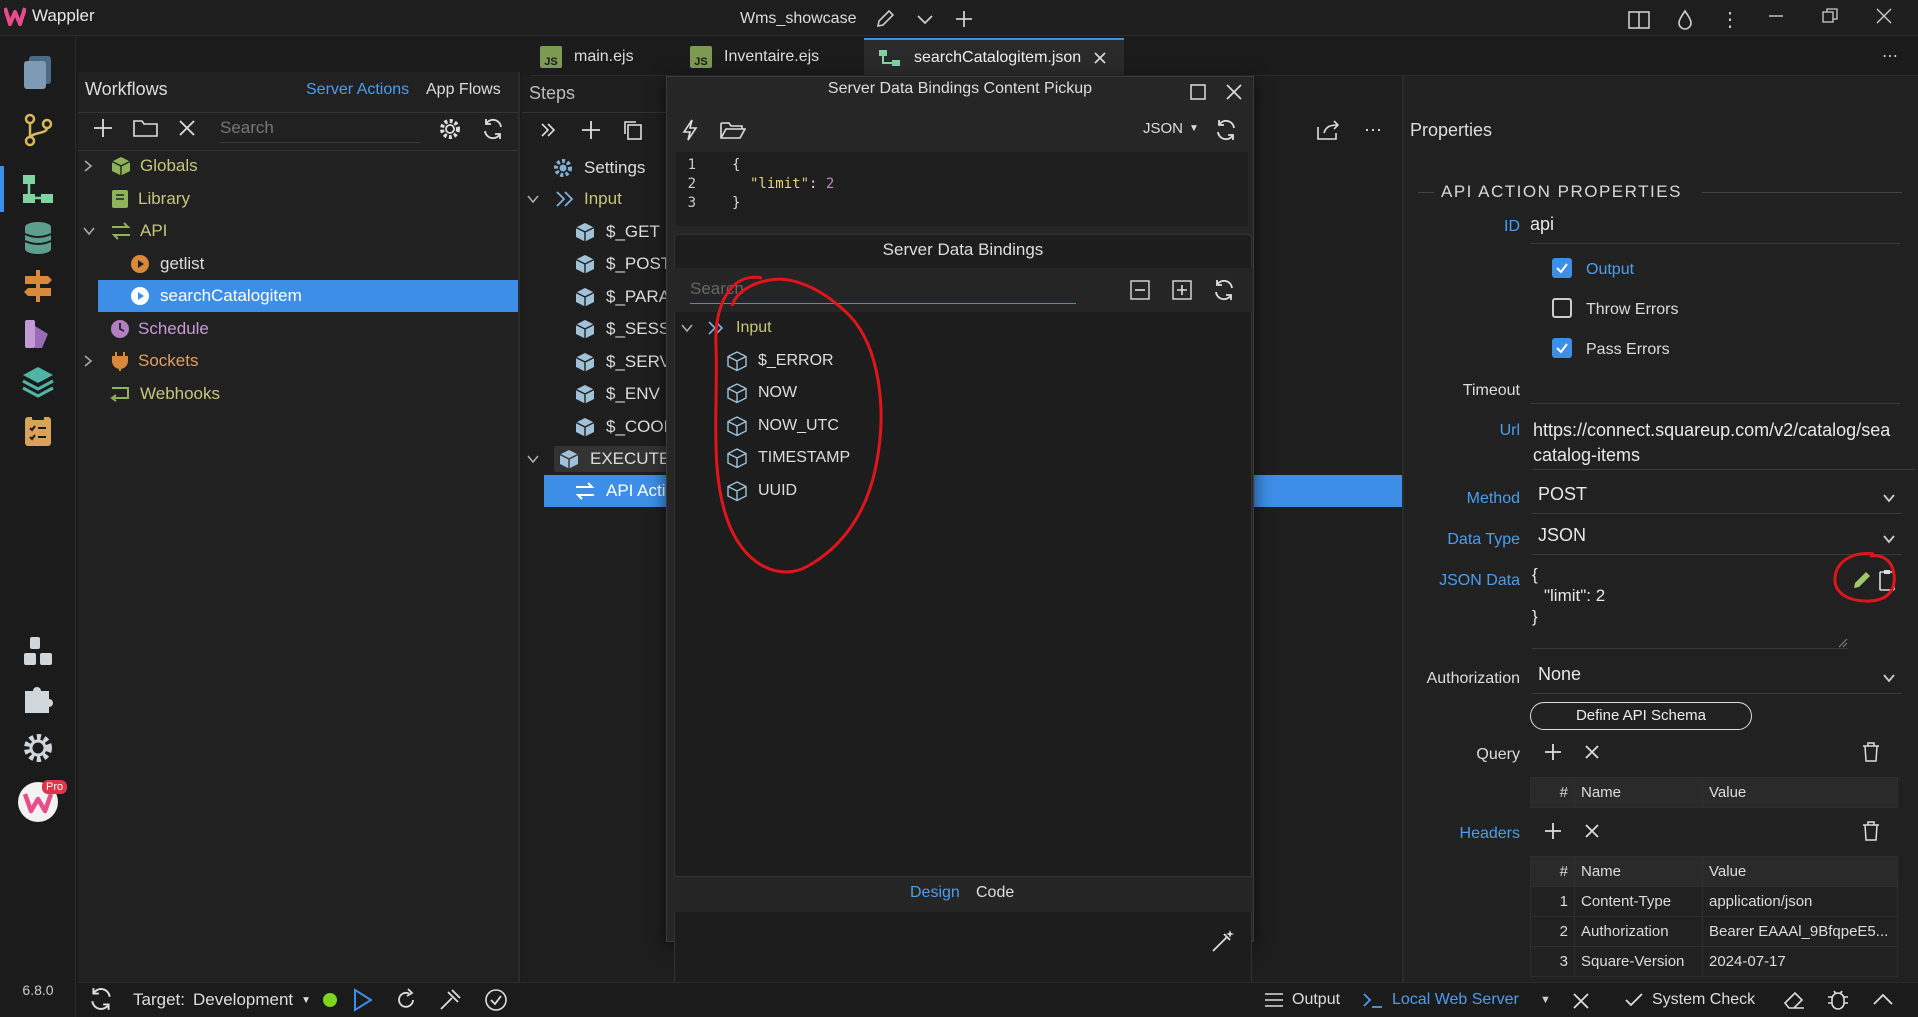  Describe the element at coordinates (151, 394) in the screenshot. I see `tree-item-webhooks: Webhooks` at that location.